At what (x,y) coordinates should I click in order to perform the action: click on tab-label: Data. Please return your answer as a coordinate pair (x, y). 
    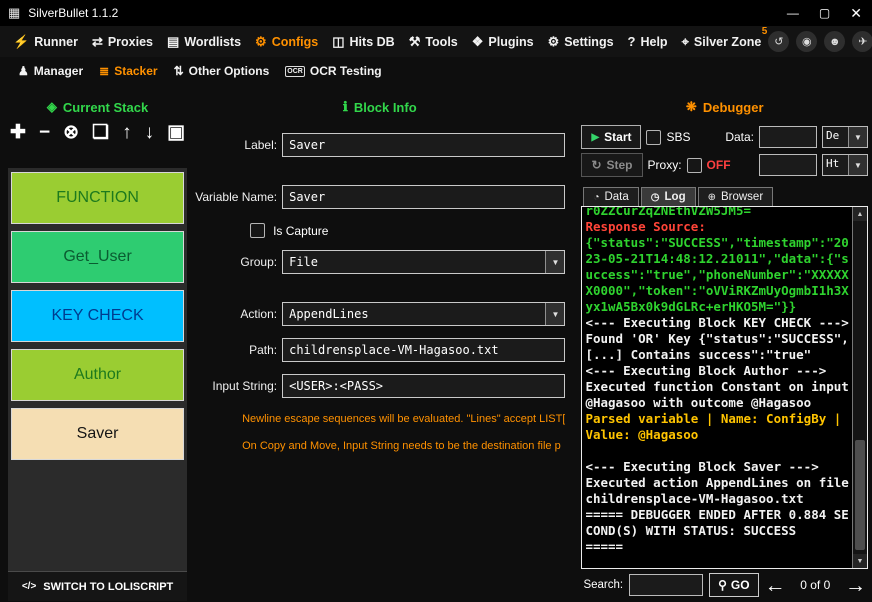
    Looking at the image, I should click on (616, 197).